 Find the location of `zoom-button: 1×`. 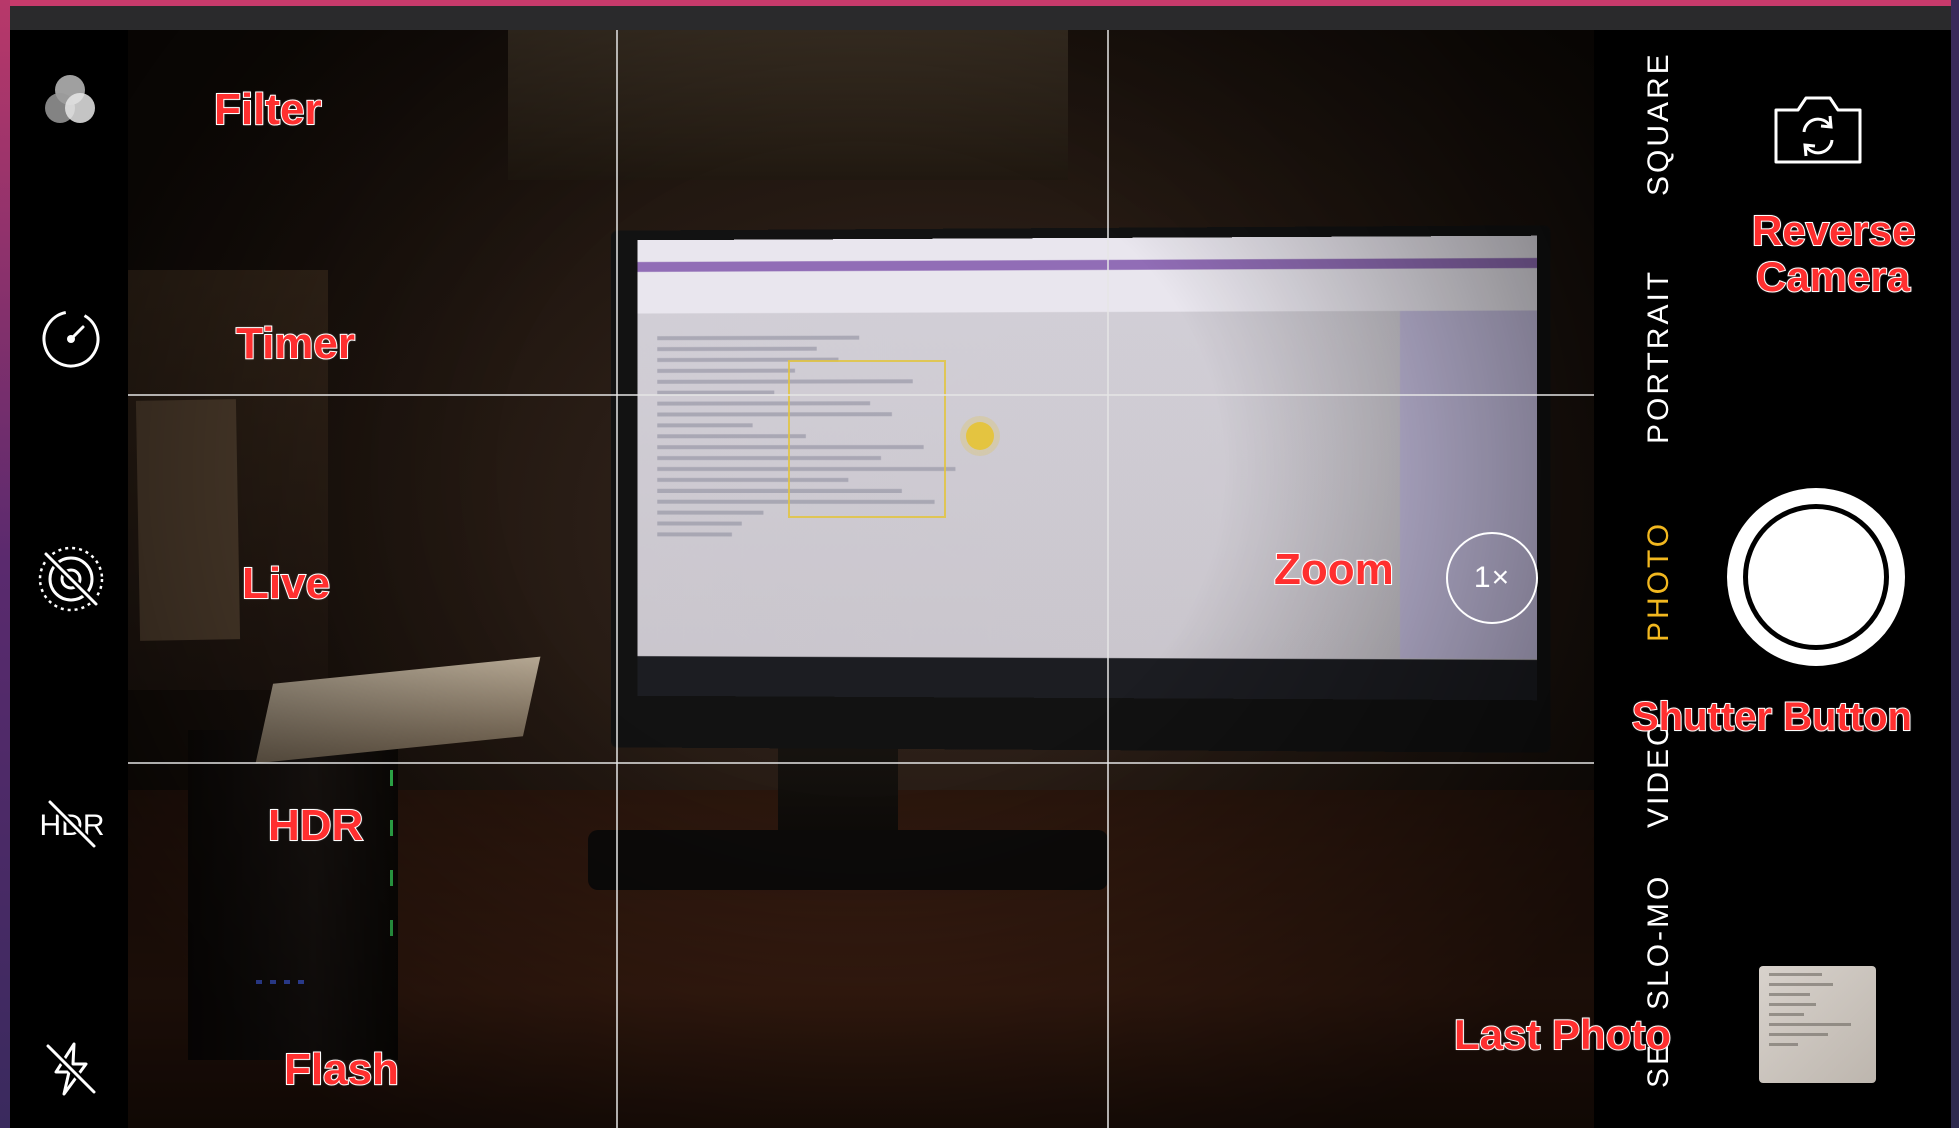

zoom-button: 1× is located at coordinates (1492, 578).